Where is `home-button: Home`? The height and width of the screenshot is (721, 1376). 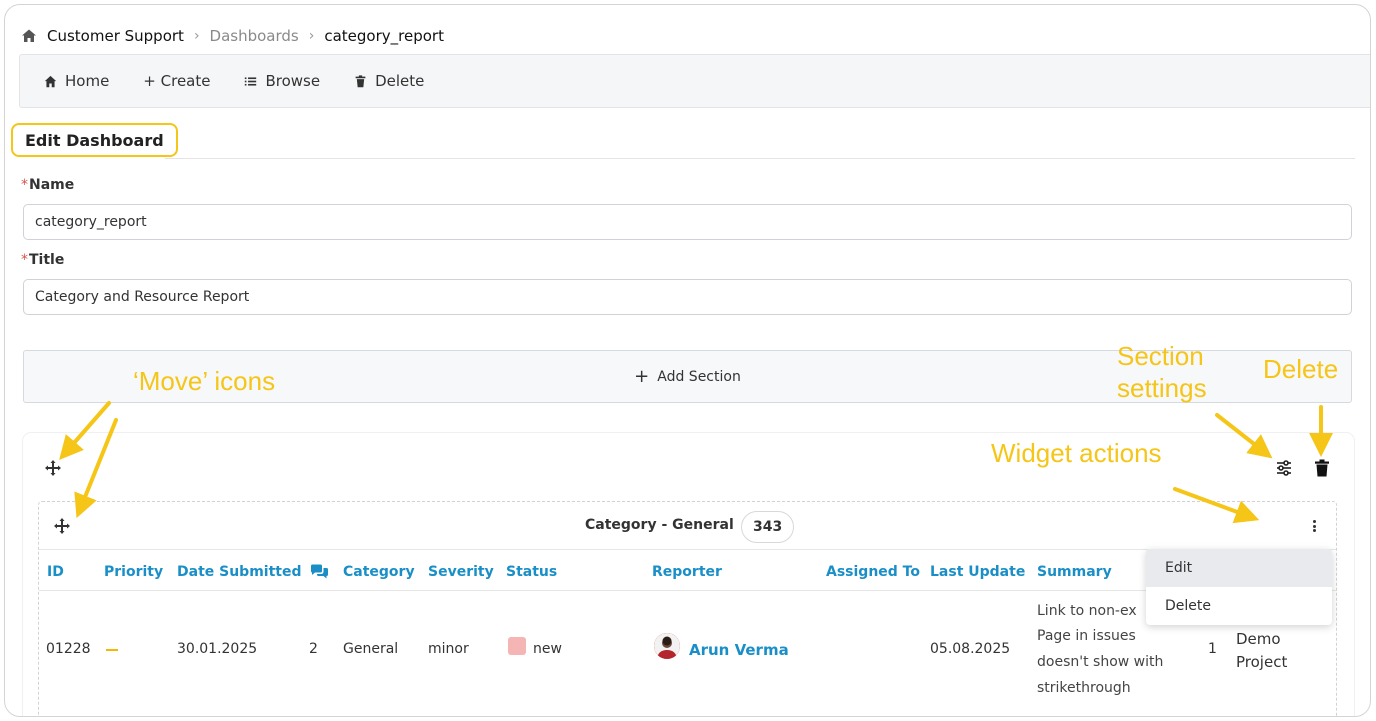 home-button: Home is located at coordinates (76, 81).